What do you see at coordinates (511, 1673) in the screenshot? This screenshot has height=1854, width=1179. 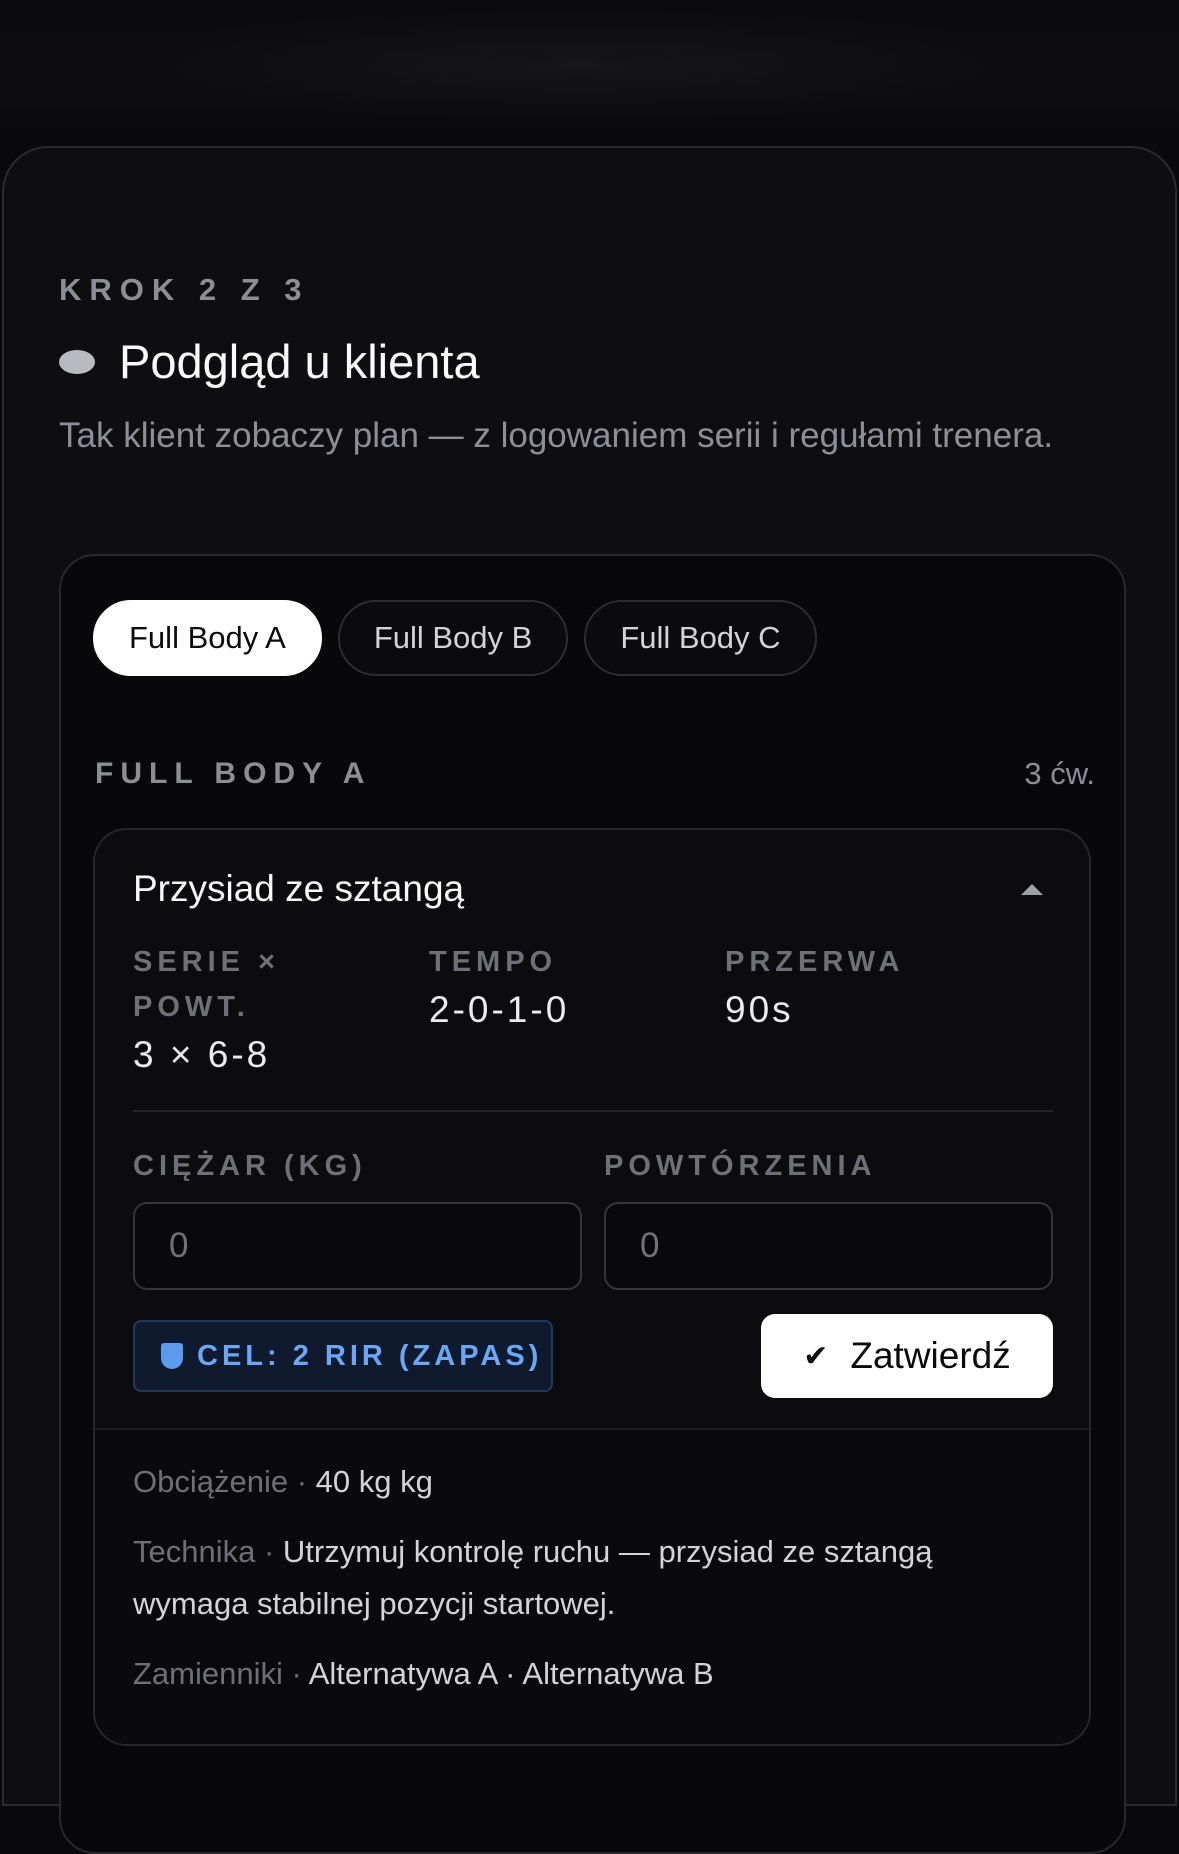 I see `detail-value: Alternatywa A · Alternatywa B` at bounding box center [511, 1673].